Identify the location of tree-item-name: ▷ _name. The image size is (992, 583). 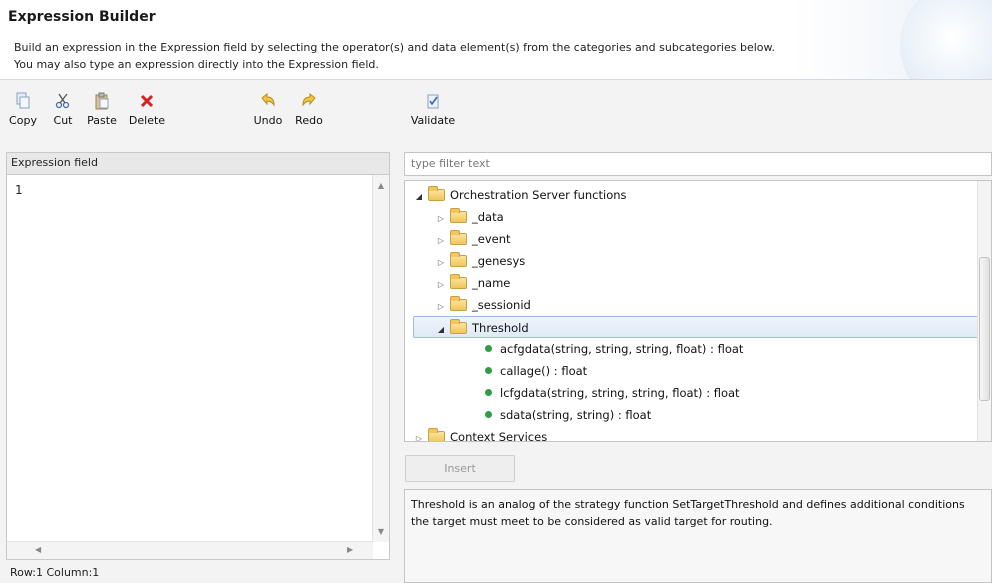
(472, 283).